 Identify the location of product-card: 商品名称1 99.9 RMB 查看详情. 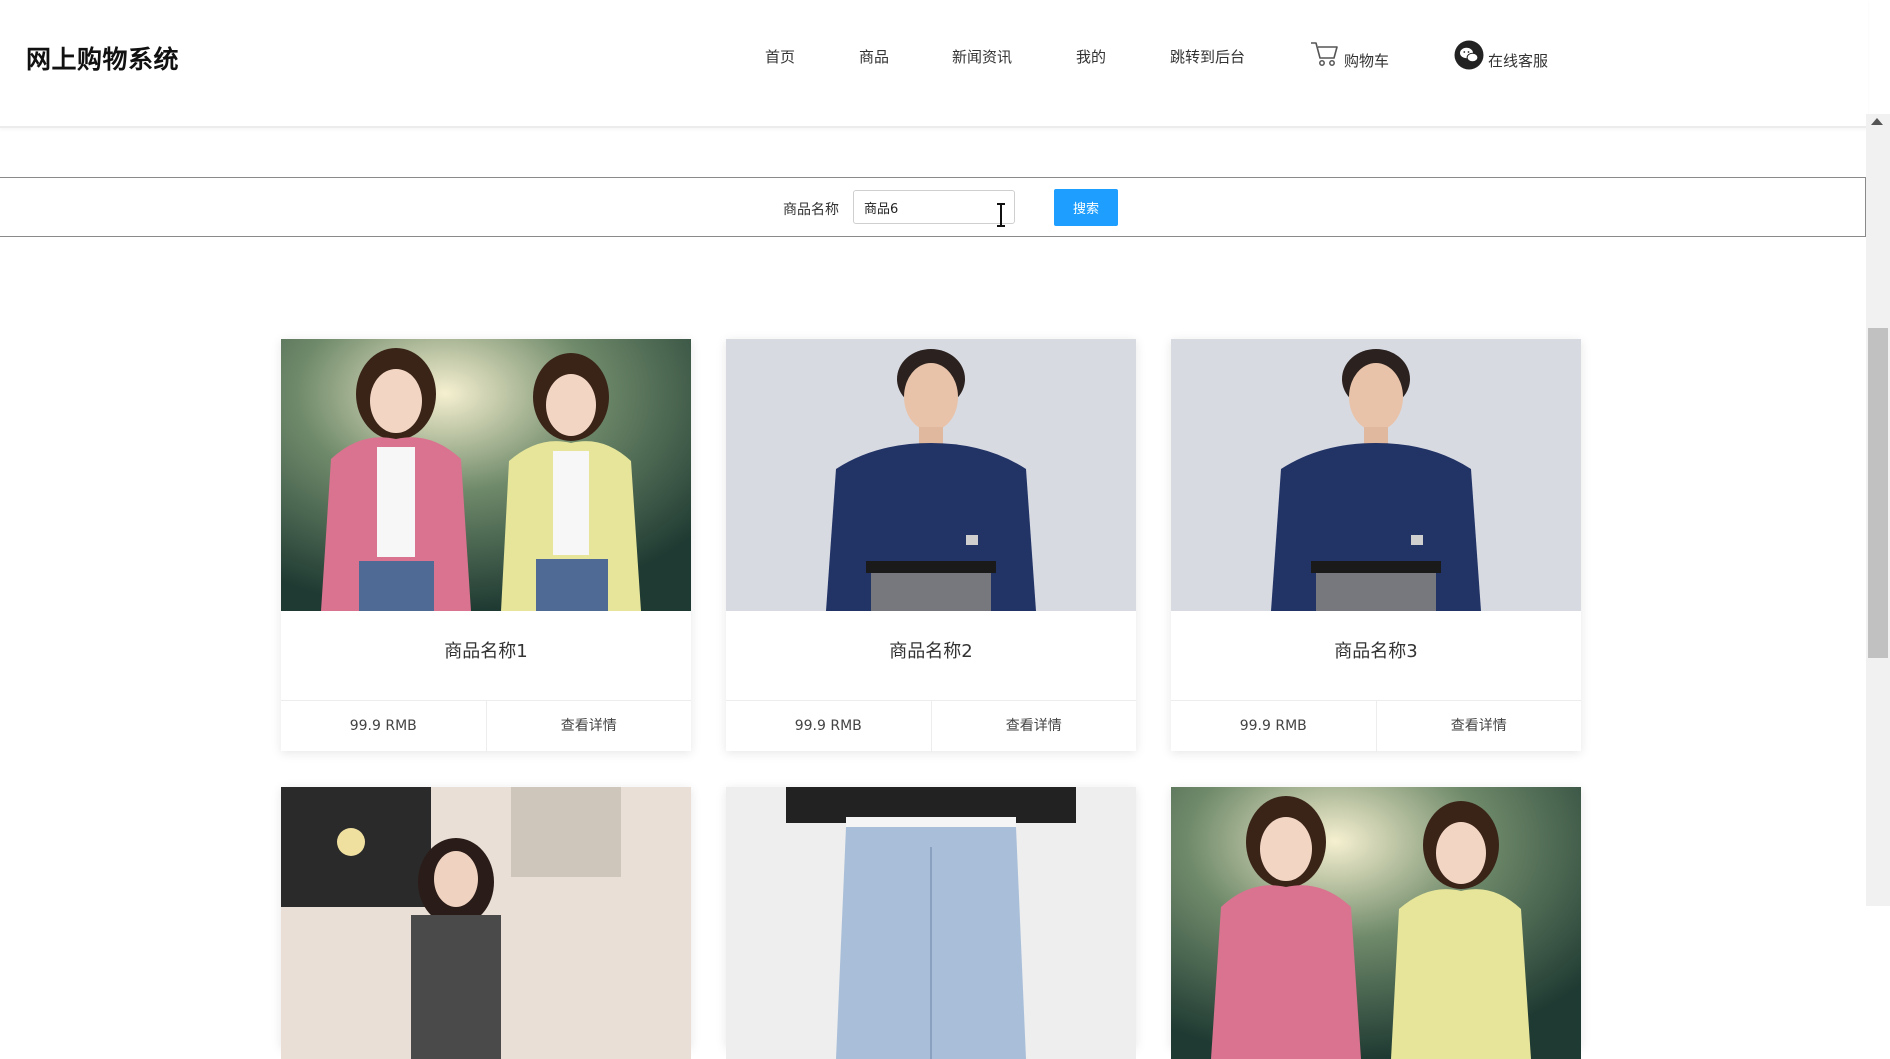
(486, 545).